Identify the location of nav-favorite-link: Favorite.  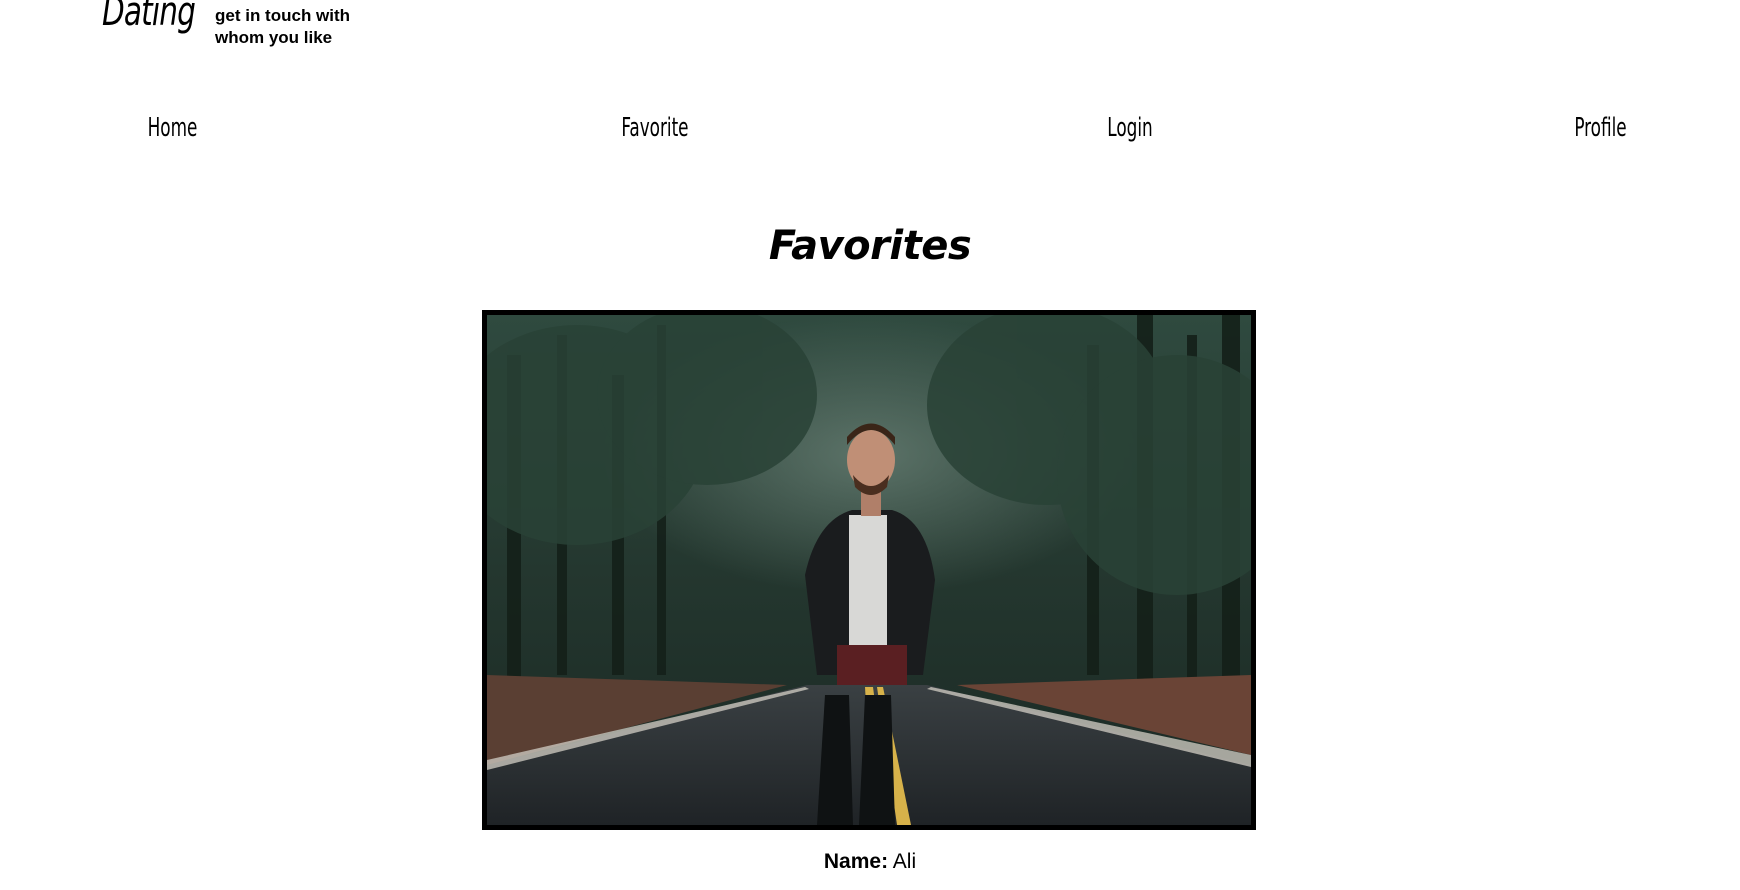
(654, 128).